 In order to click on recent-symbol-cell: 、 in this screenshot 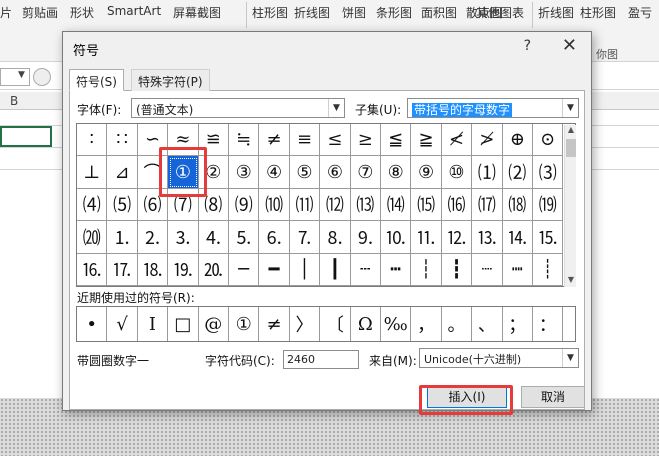, I will do `click(487, 324)`.